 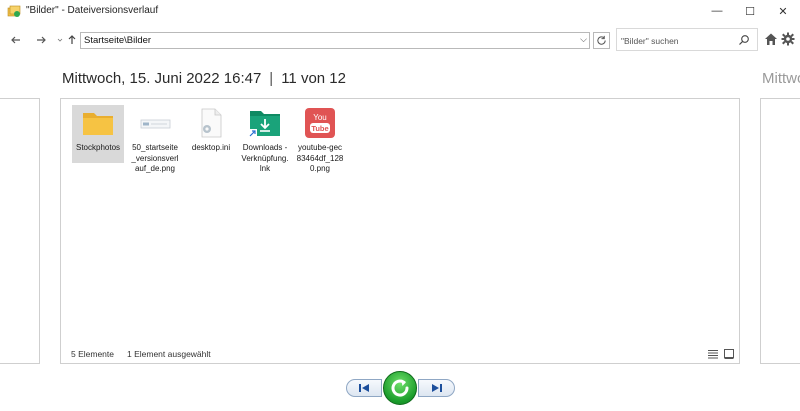 What do you see at coordinates (155, 140) in the screenshot?
I see `file-item-startseite-png: 50_startseite_versionsverlauf_de.png` at bounding box center [155, 140].